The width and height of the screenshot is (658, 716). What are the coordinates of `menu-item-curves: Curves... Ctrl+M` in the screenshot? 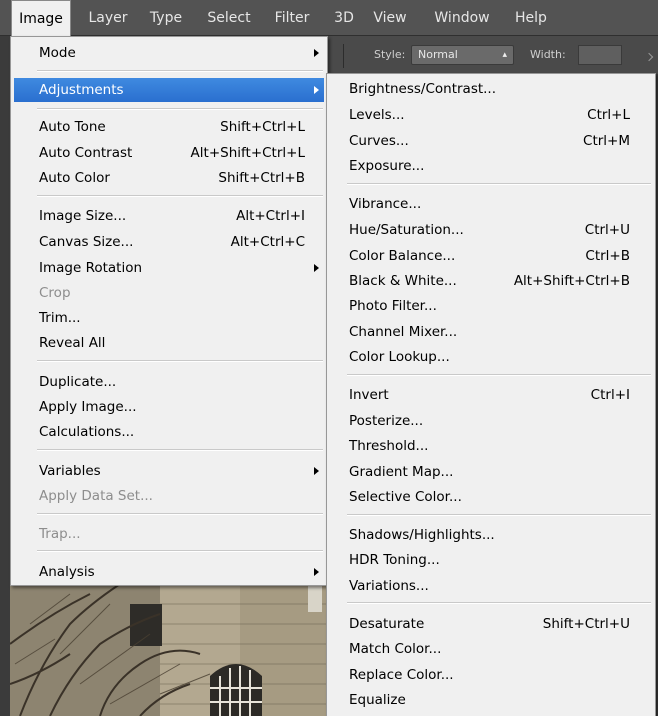 It's located at (491, 141).